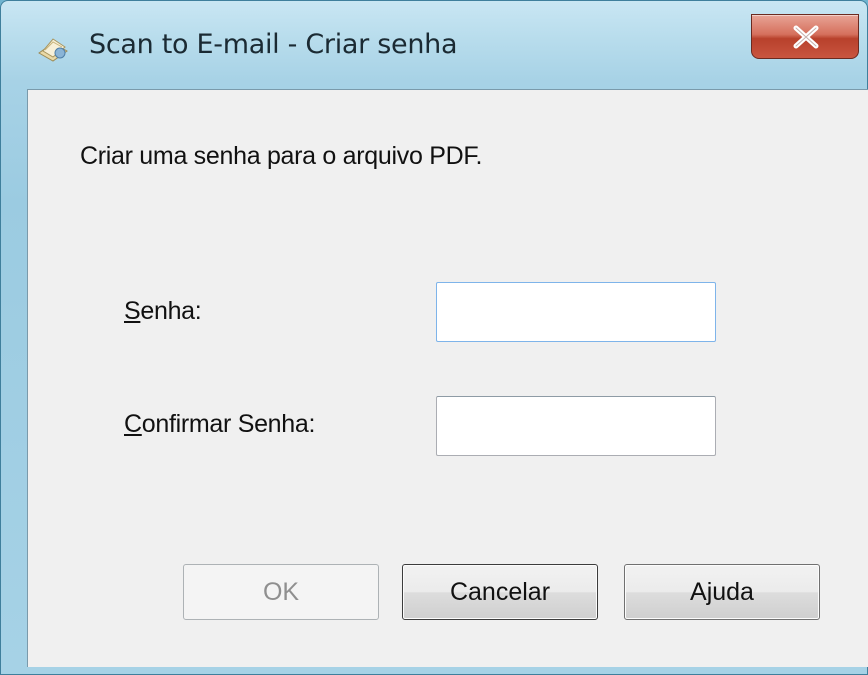 The width and height of the screenshot is (868, 675). Describe the element at coordinates (281, 156) in the screenshot. I see `instruction-text: Criar uma senha para o arquivo PDF.` at that location.